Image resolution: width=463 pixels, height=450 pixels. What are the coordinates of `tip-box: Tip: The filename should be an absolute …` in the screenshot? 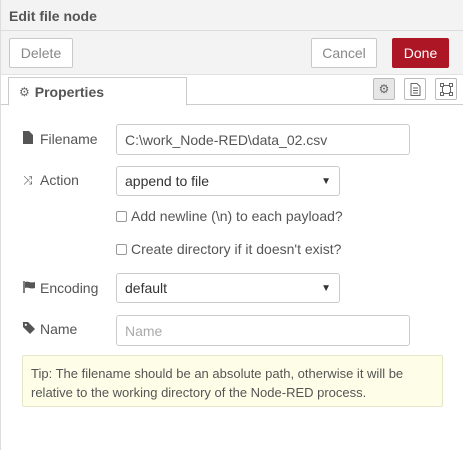 It's located at (232, 381).